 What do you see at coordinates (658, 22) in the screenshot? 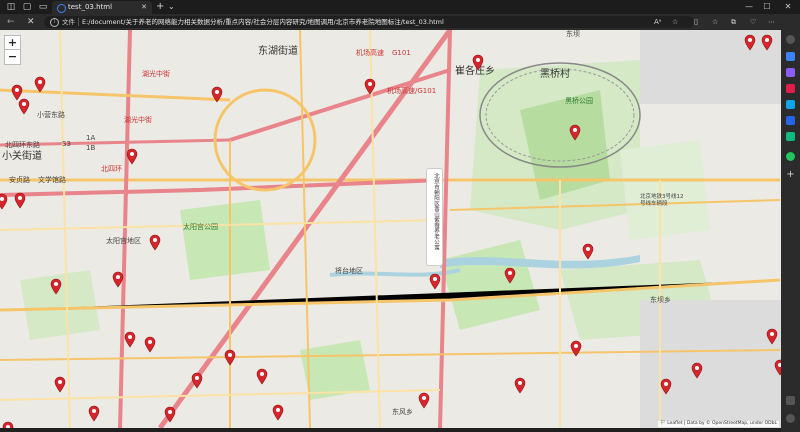
I see `read-aloud-icon: Aᵃ` at bounding box center [658, 22].